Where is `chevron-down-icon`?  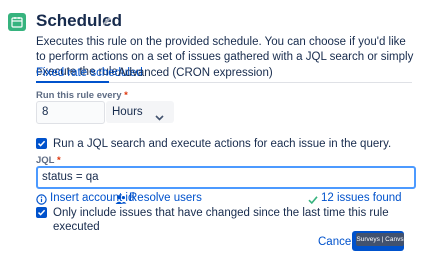 chevron-down-icon is located at coordinates (159, 114).